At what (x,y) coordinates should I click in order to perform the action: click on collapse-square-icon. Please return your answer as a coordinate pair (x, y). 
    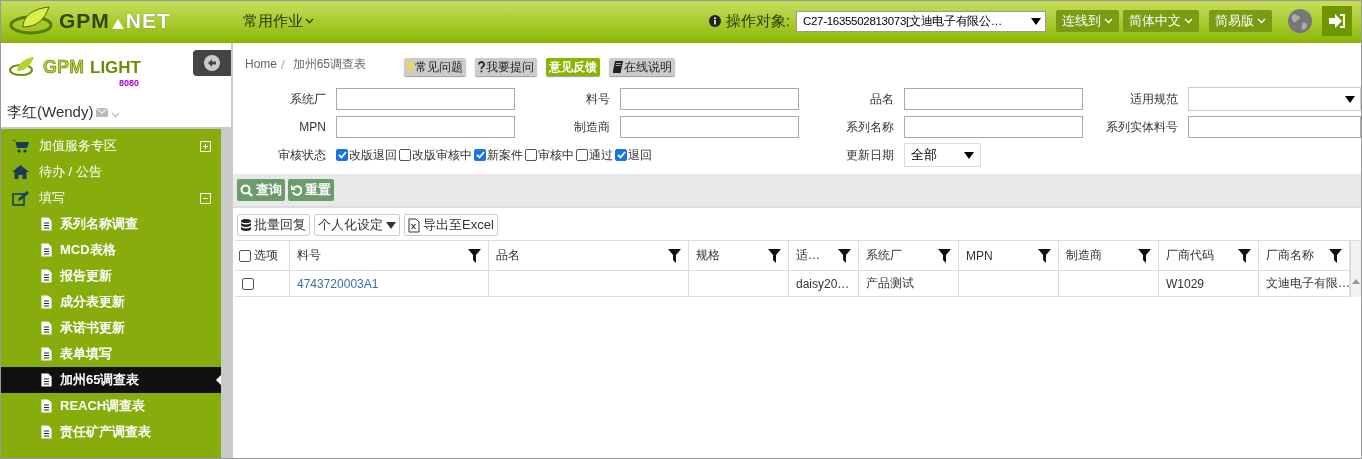
    Looking at the image, I should click on (205, 198).